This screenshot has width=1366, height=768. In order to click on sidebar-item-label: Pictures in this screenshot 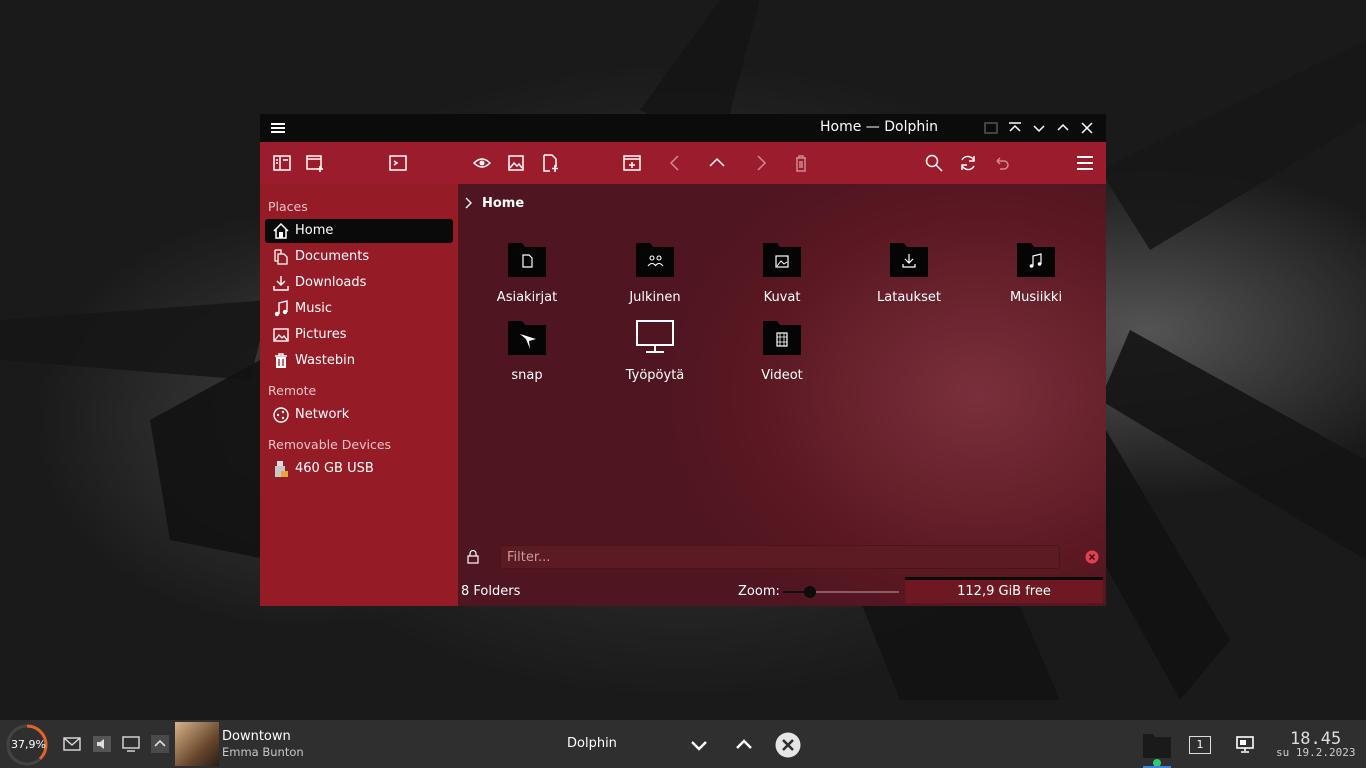, I will do `click(321, 334)`.